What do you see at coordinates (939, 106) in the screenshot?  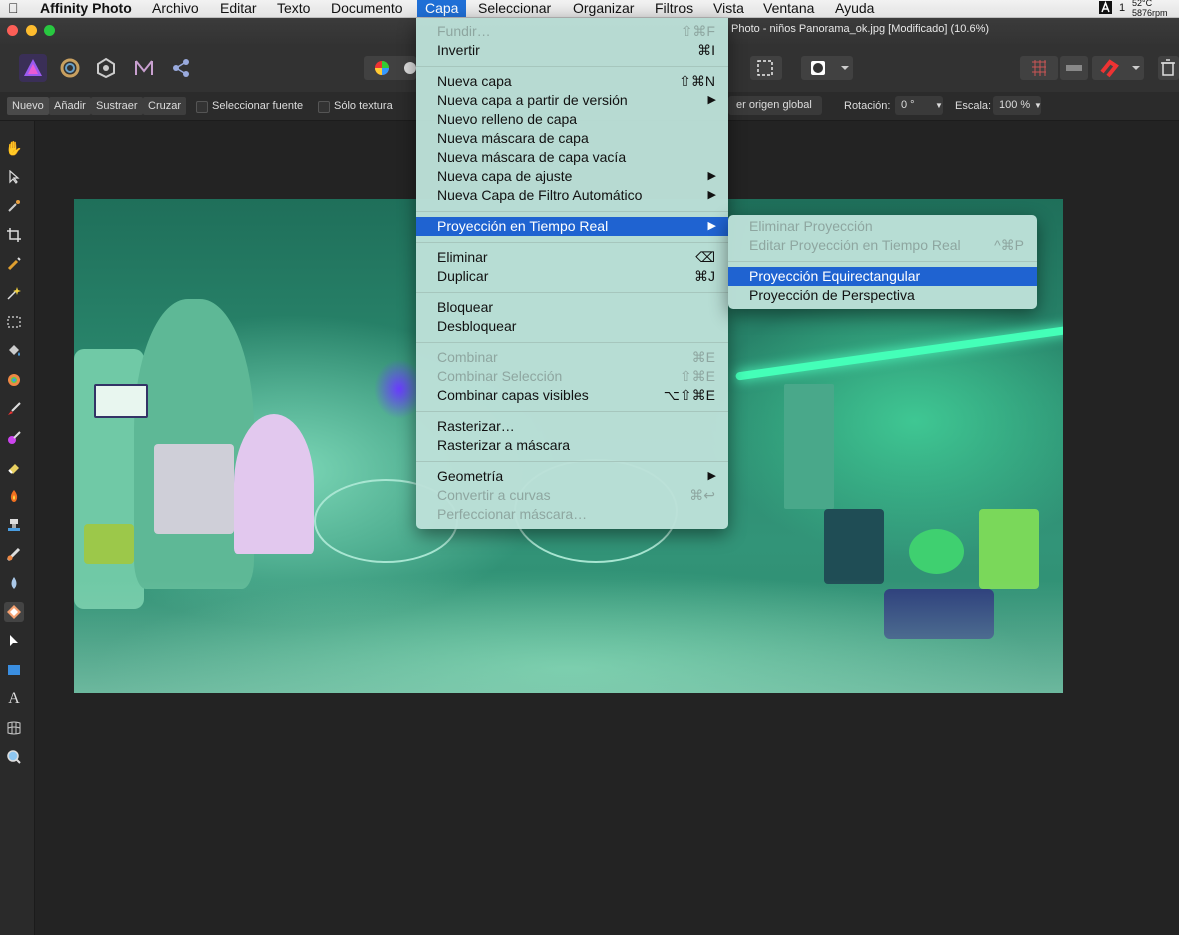 I see `rotation-dropdown-icon: ▼` at bounding box center [939, 106].